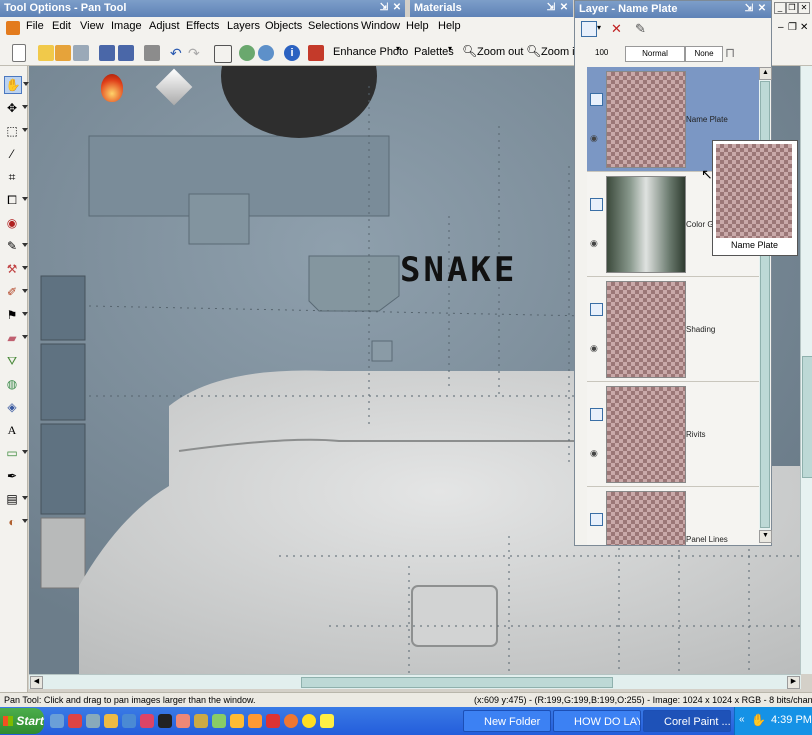 The height and width of the screenshot is (735, 812). What do you see at coordinates (673, 434) in the screenshot?
I see `layer-row: ◉ Rivits` at bounding box center [673, 434].